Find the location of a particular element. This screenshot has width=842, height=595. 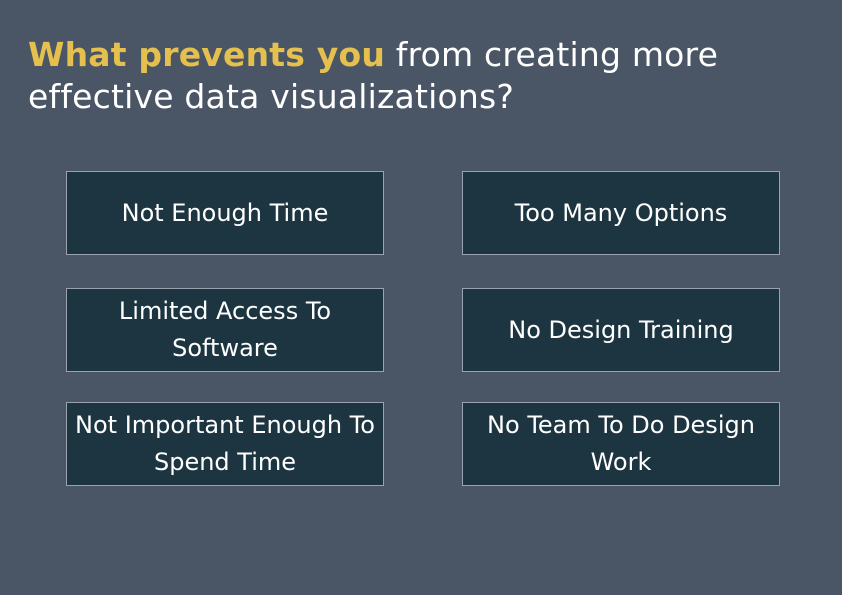

option-label: No Design Training is located at coordinates (621, 329).